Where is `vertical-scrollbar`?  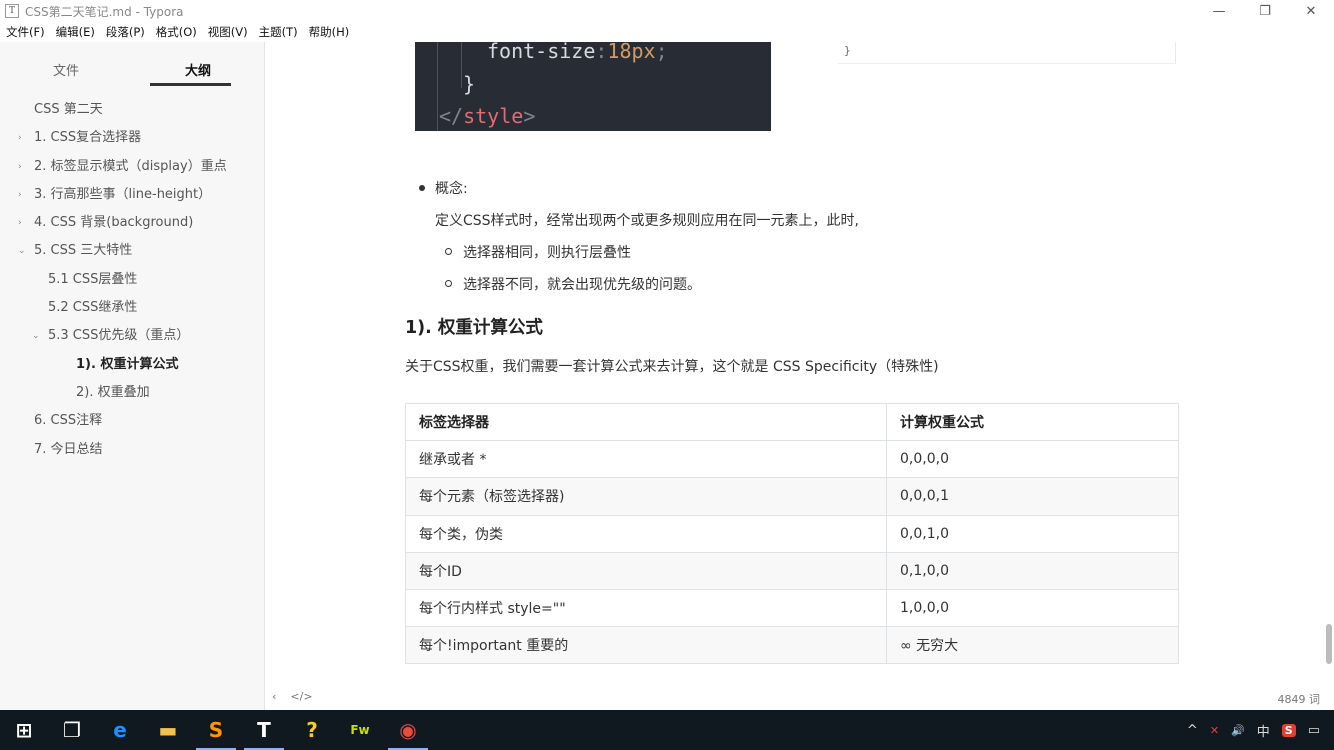
vertical-scrollbar is located at coordinates (1329, 376).